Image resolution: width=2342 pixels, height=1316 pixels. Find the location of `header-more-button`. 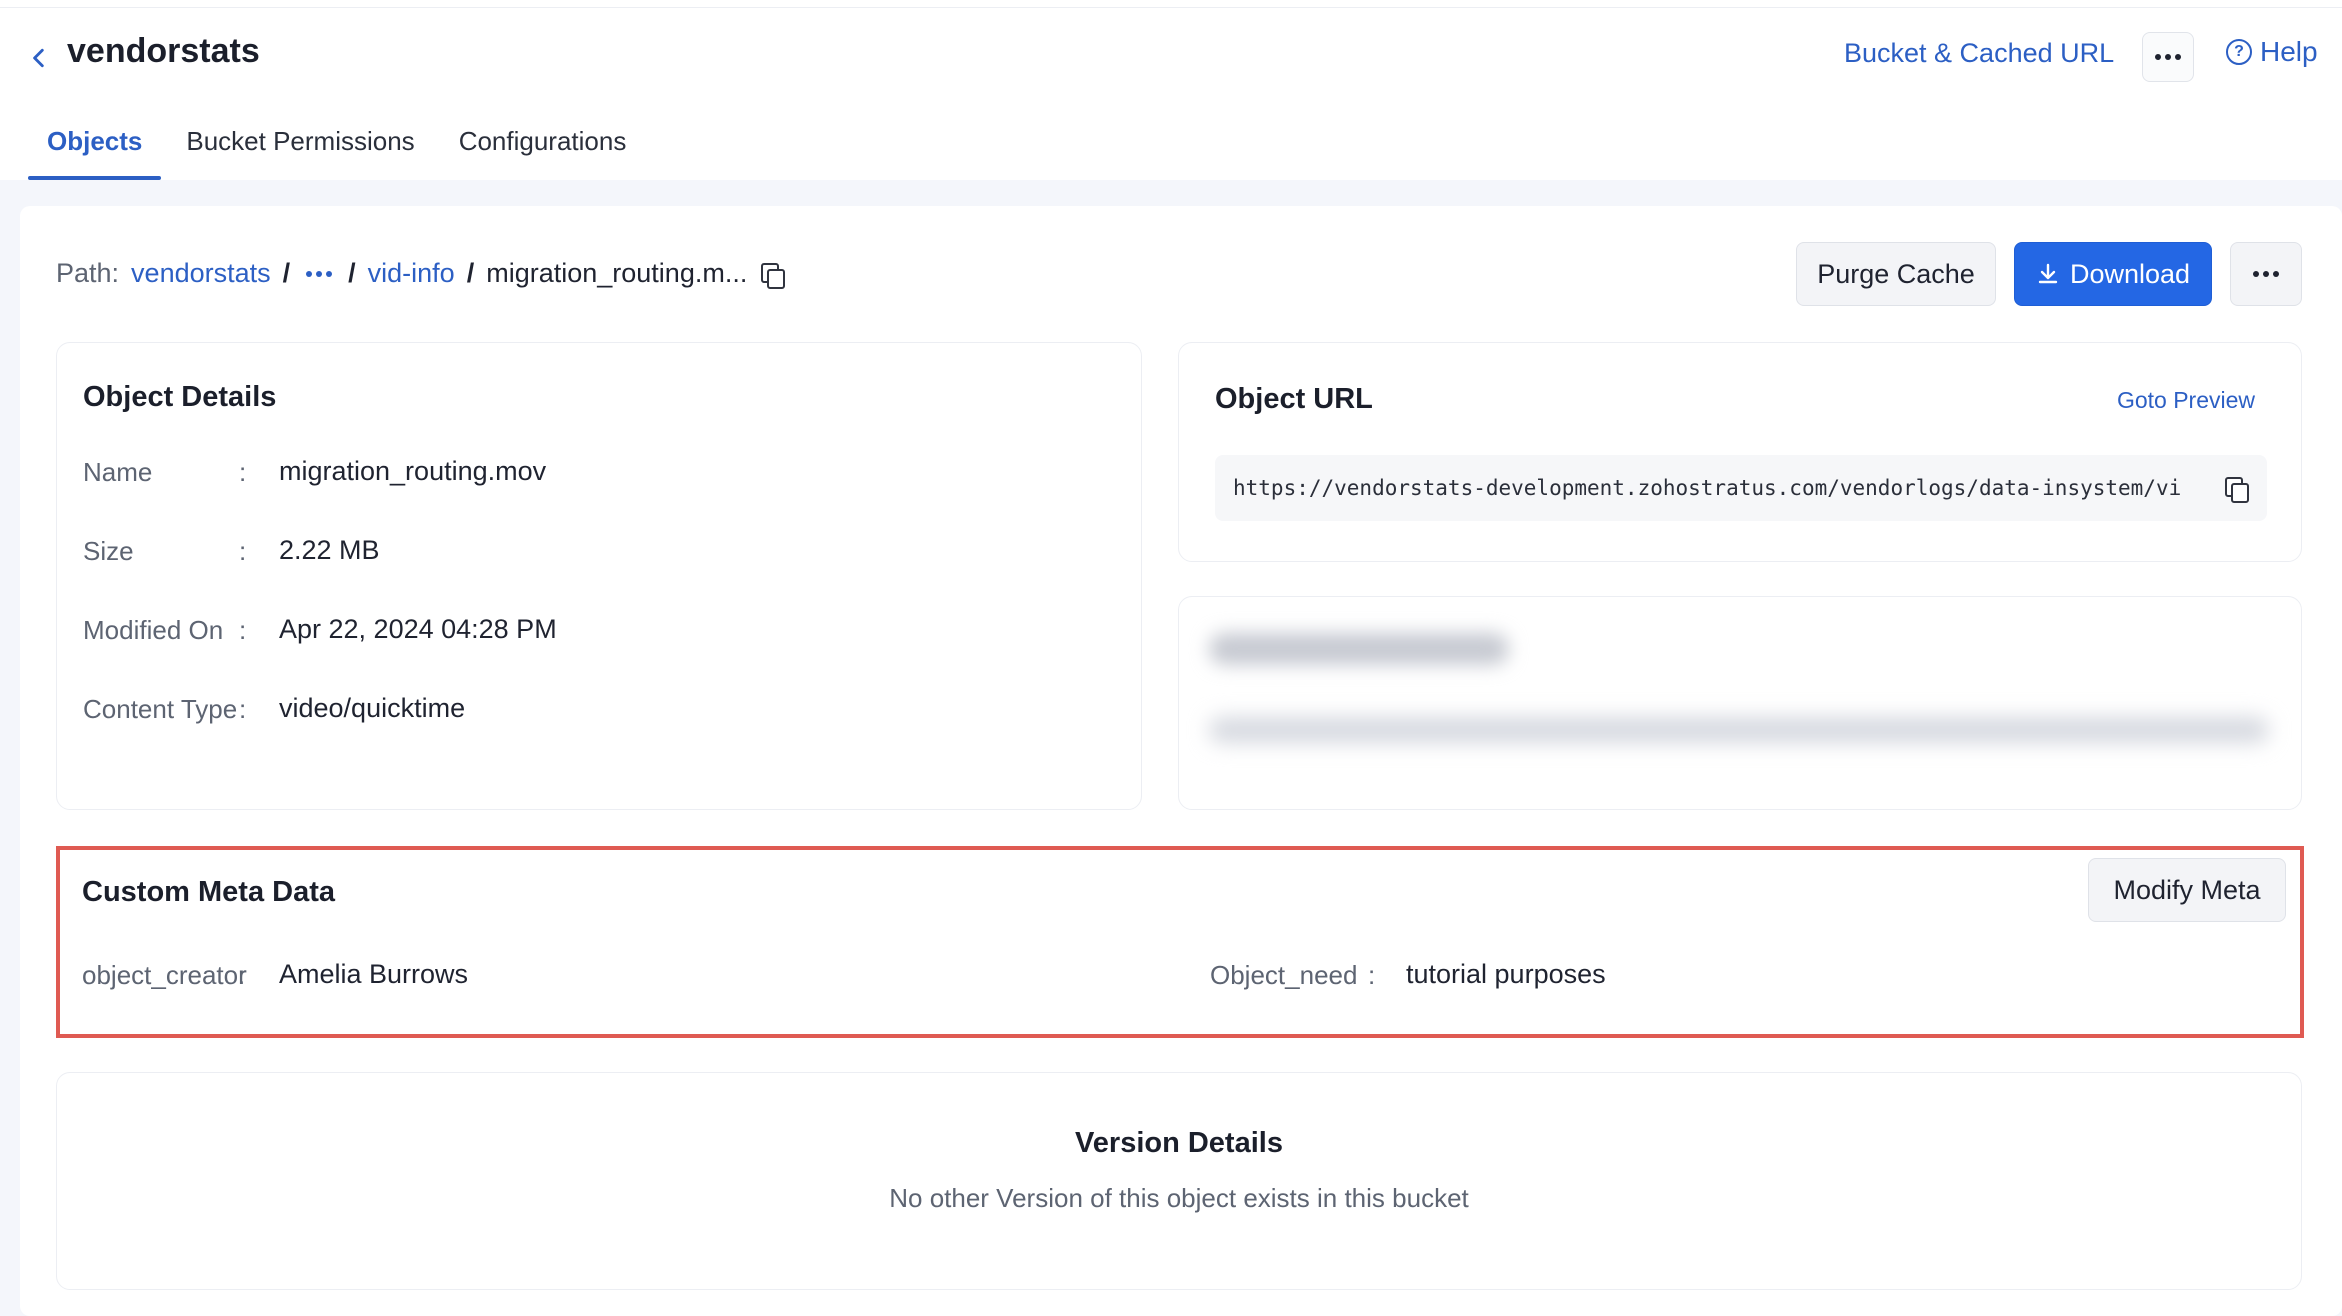

header-more-button is located at coordinates (2168, 57).